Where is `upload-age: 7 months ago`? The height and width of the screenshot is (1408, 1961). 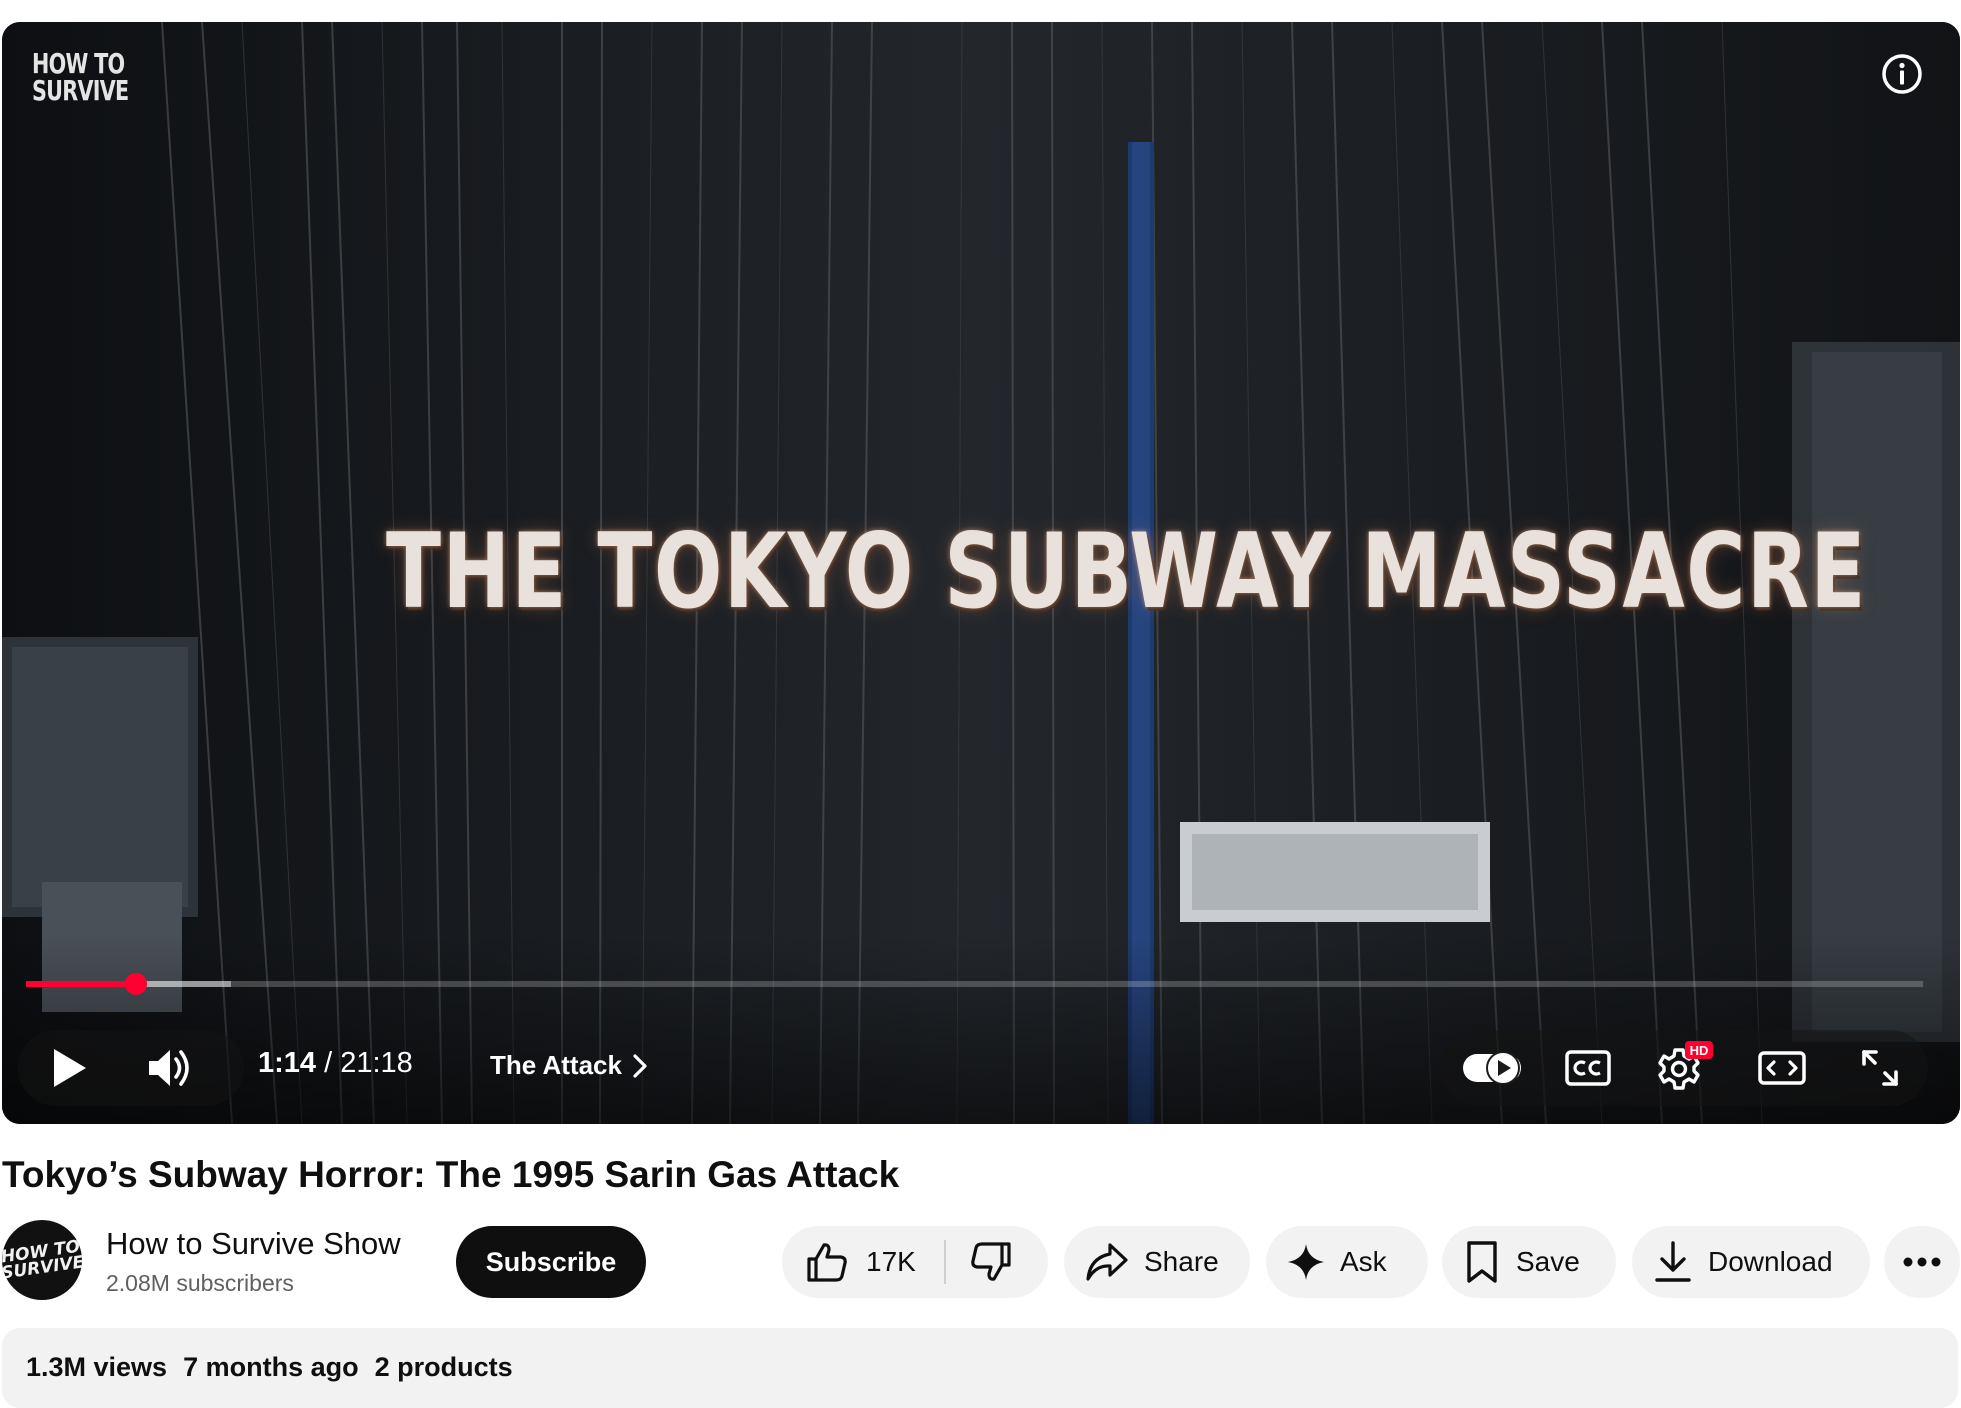 upload-age: 7 months ago is located at coordinates (271, 1367).